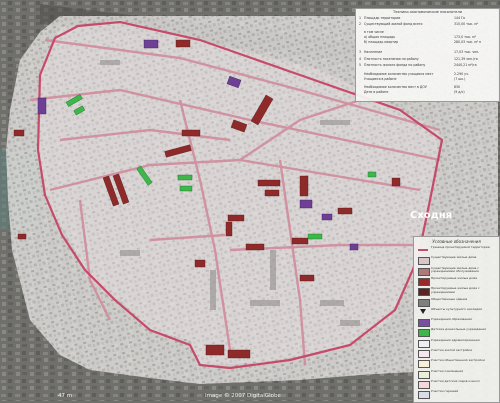  What do you see at coordinates (423, 250) in the screenshot?
I see `legend-line-swatch` at bounding box center [423, 250].